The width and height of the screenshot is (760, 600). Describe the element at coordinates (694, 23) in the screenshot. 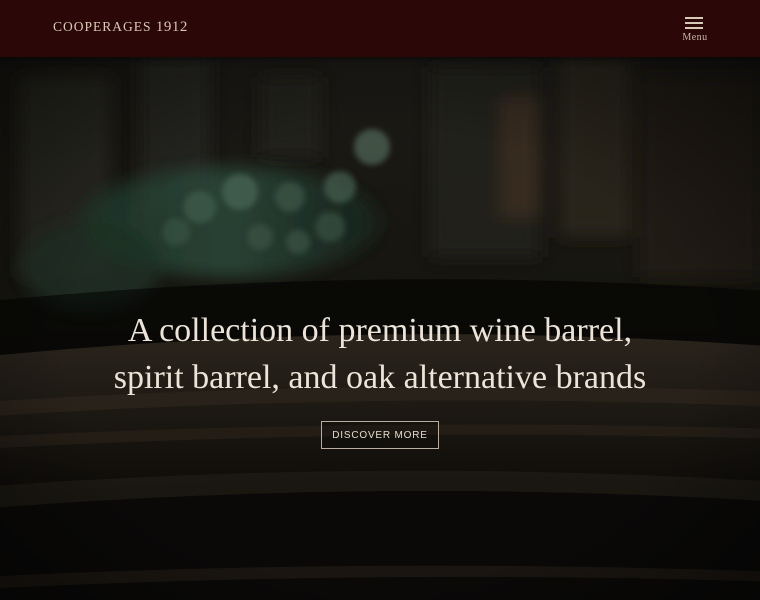

I see `hamburger-icon` at that location.